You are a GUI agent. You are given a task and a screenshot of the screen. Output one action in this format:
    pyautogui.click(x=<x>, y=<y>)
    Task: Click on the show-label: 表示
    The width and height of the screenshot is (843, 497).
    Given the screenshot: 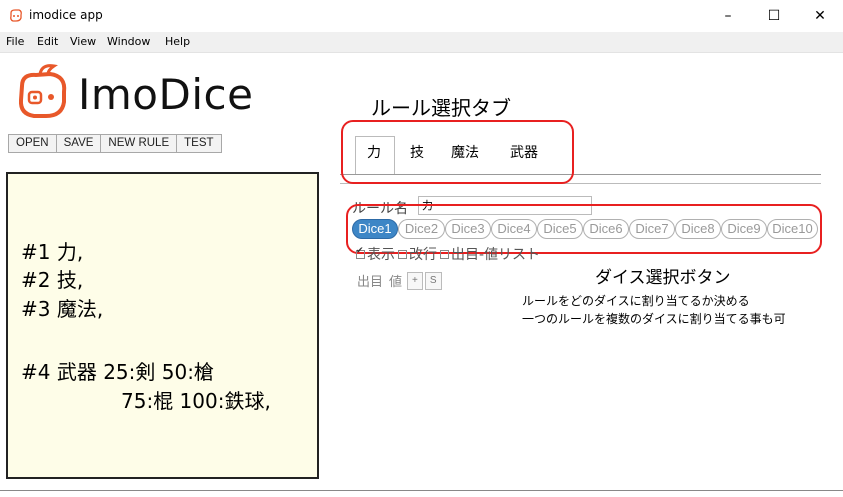 What is the action you would take?
    pyautogui.click(x=381, y=255)
    